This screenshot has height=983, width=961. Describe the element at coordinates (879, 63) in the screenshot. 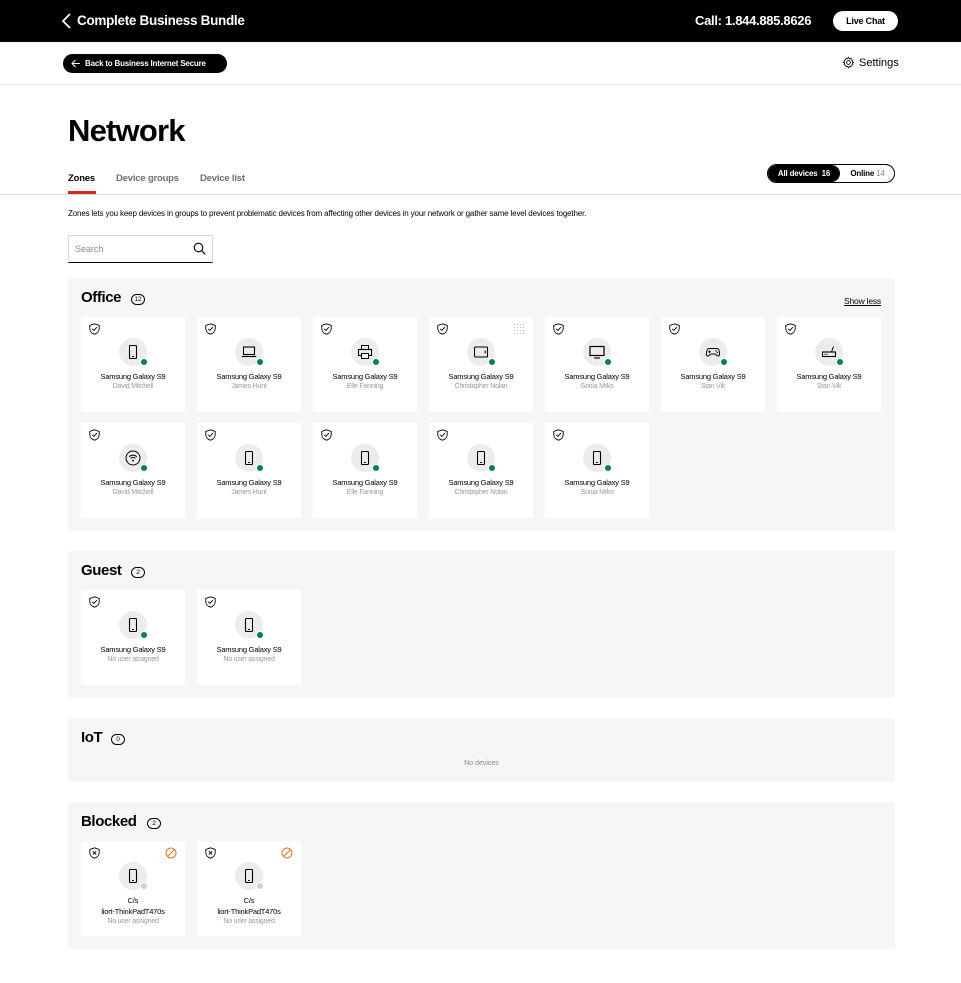

I see `settings-label: Settings` at that location.